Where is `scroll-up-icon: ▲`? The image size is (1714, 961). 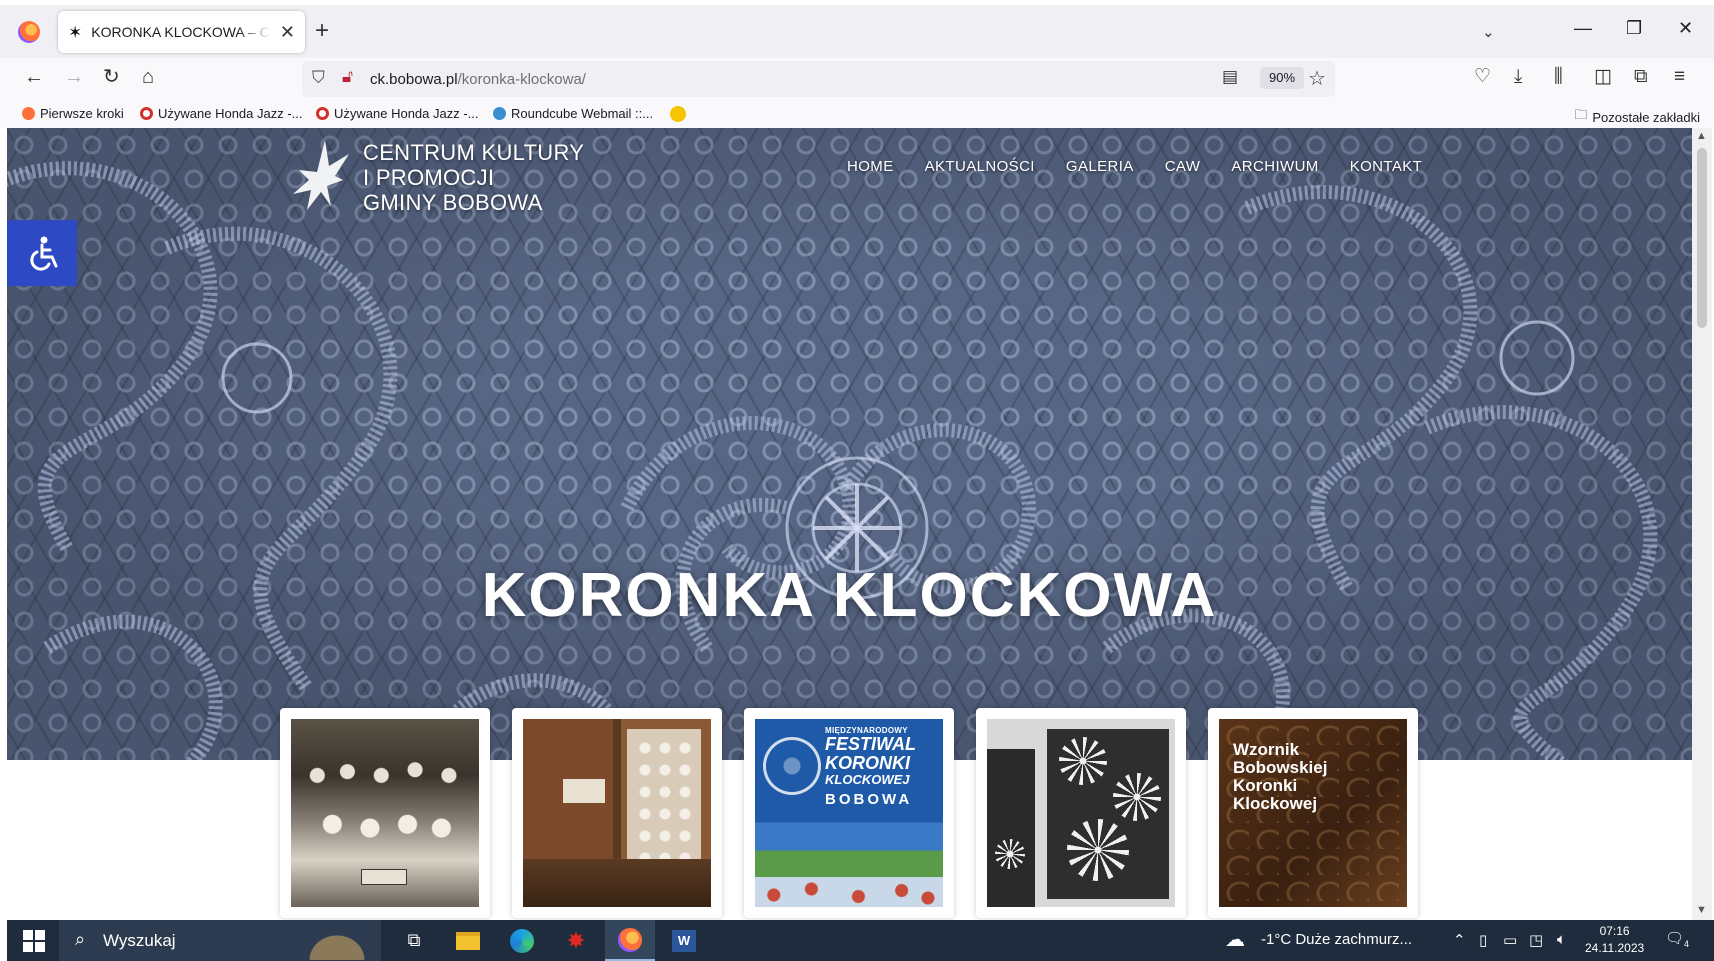
scroll-up-icon: ▲ is located at coordinates (1701, 136).